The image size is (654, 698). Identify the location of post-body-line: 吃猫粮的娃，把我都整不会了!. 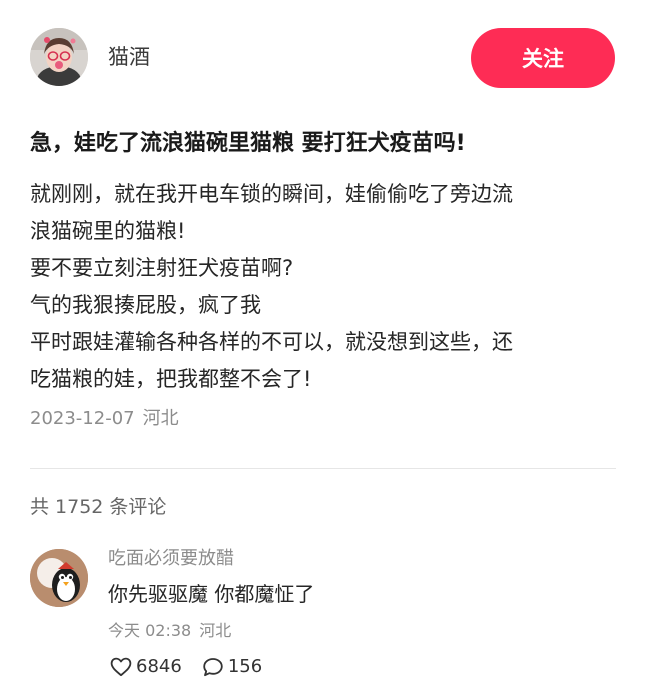
(171, 379).